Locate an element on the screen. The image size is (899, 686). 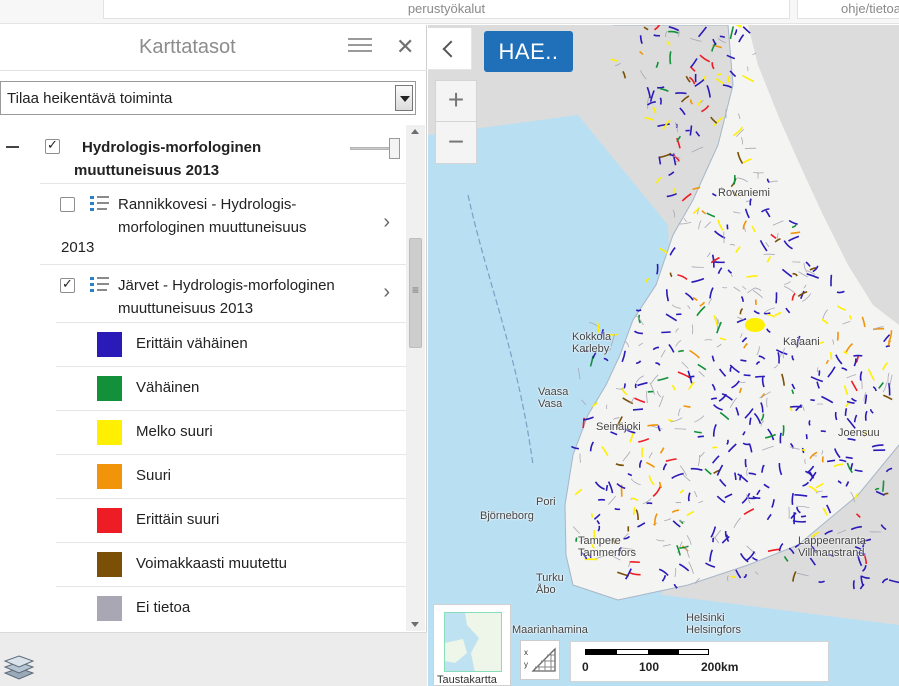
collapse-icon is located at coordinates (12, 147).